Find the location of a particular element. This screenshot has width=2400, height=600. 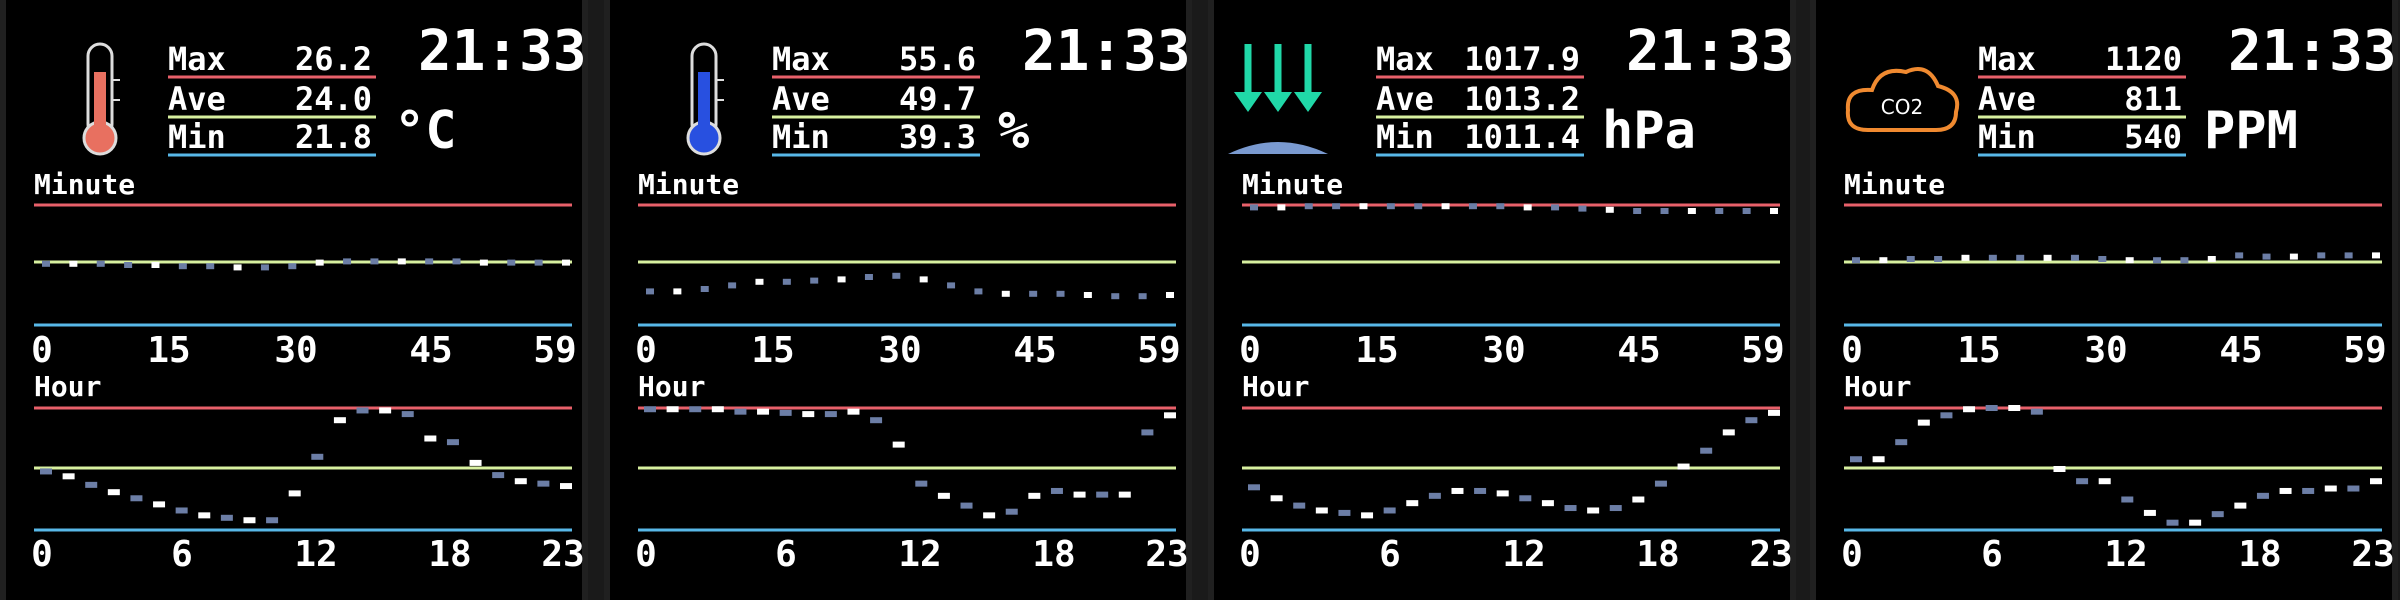

hour-axis-tick: 6 is located at coordinates (1992, 554).